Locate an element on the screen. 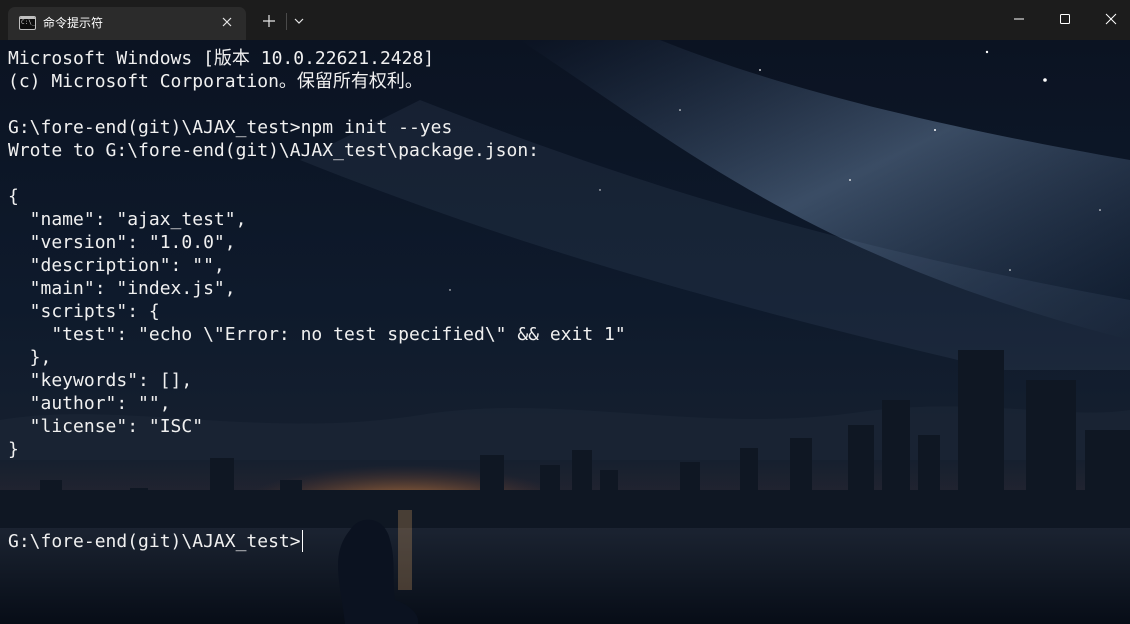  tab-close-button is located at coordinates (227, 22).